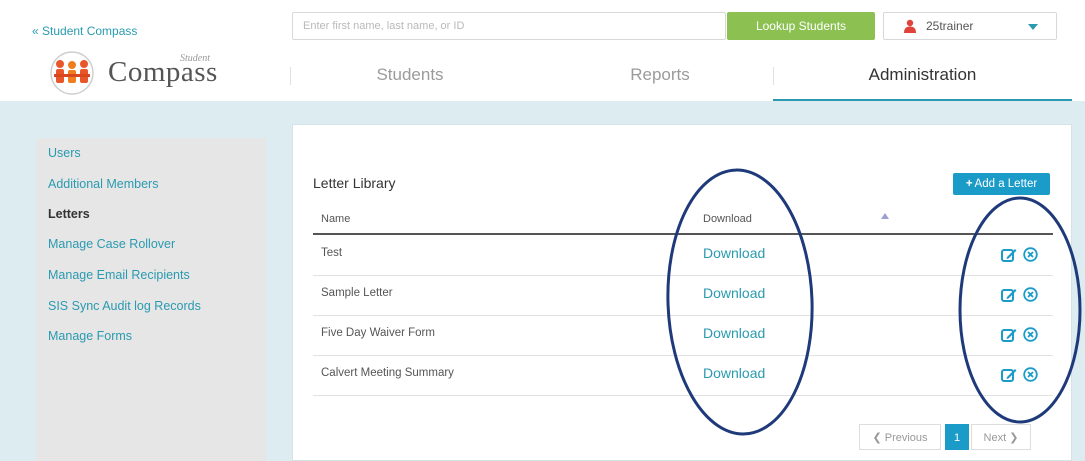  I want to click on next-label: Next, so click(995, 438).